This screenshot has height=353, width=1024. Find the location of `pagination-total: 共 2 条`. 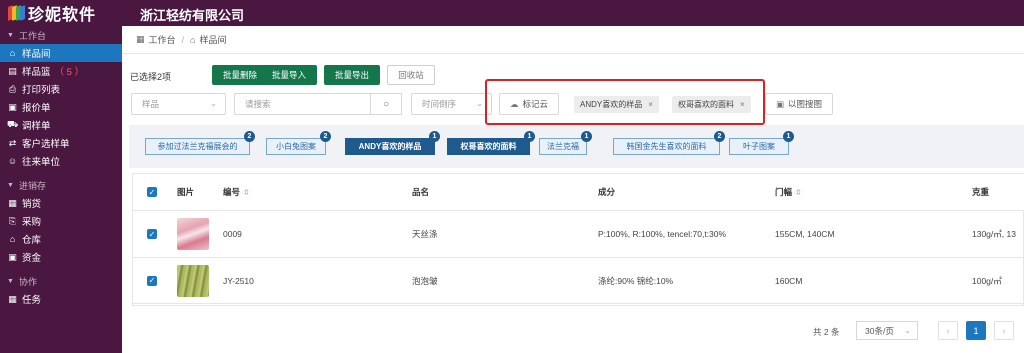

pagination-total: 共 2 条 is located at coordinates (826, 332).